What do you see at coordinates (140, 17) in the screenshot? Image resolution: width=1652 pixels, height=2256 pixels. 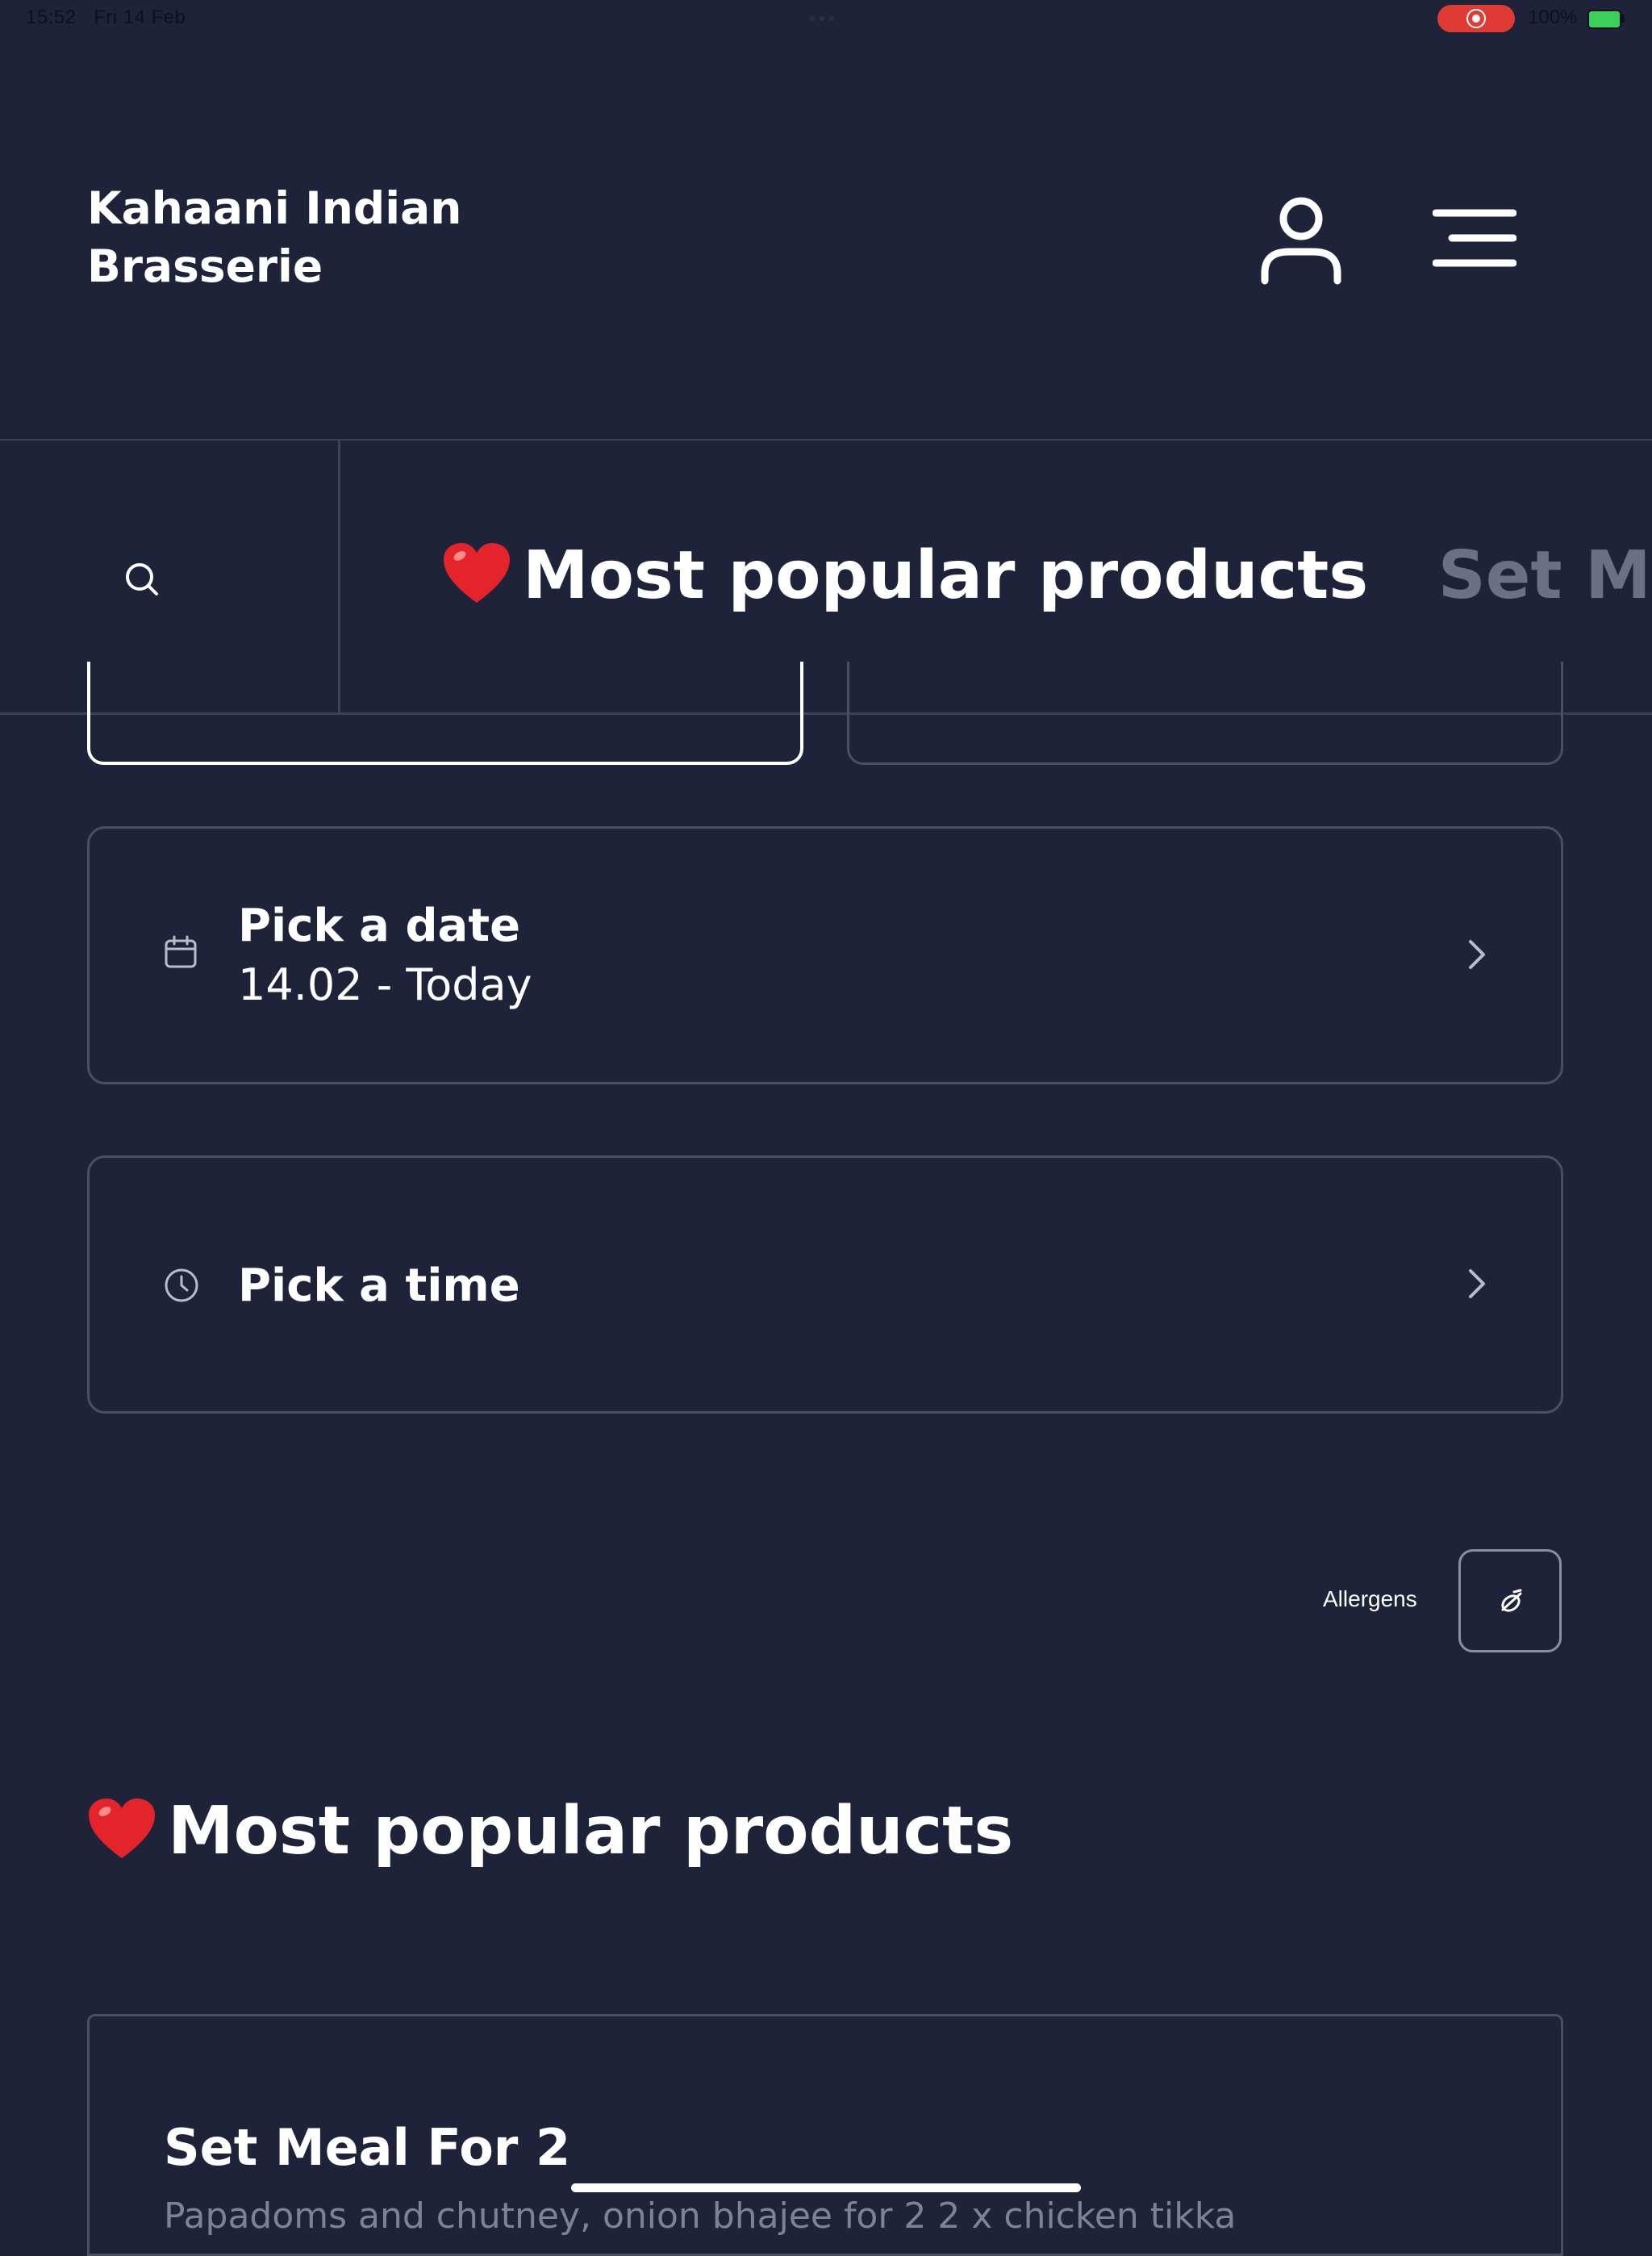 I see `status-date: Fri 14 Feb` at bounding box center [140, 17].